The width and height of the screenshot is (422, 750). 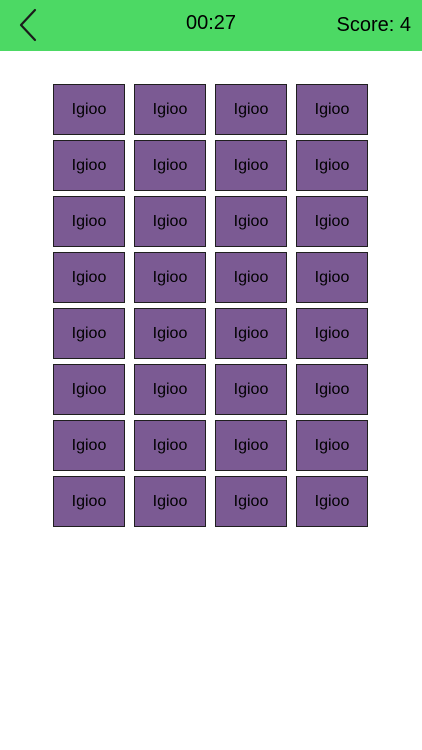 What do you see at coordinates (373, 25) in the screenshot?
I see `score-label: Score: 4` at bounding box center [373, 25].